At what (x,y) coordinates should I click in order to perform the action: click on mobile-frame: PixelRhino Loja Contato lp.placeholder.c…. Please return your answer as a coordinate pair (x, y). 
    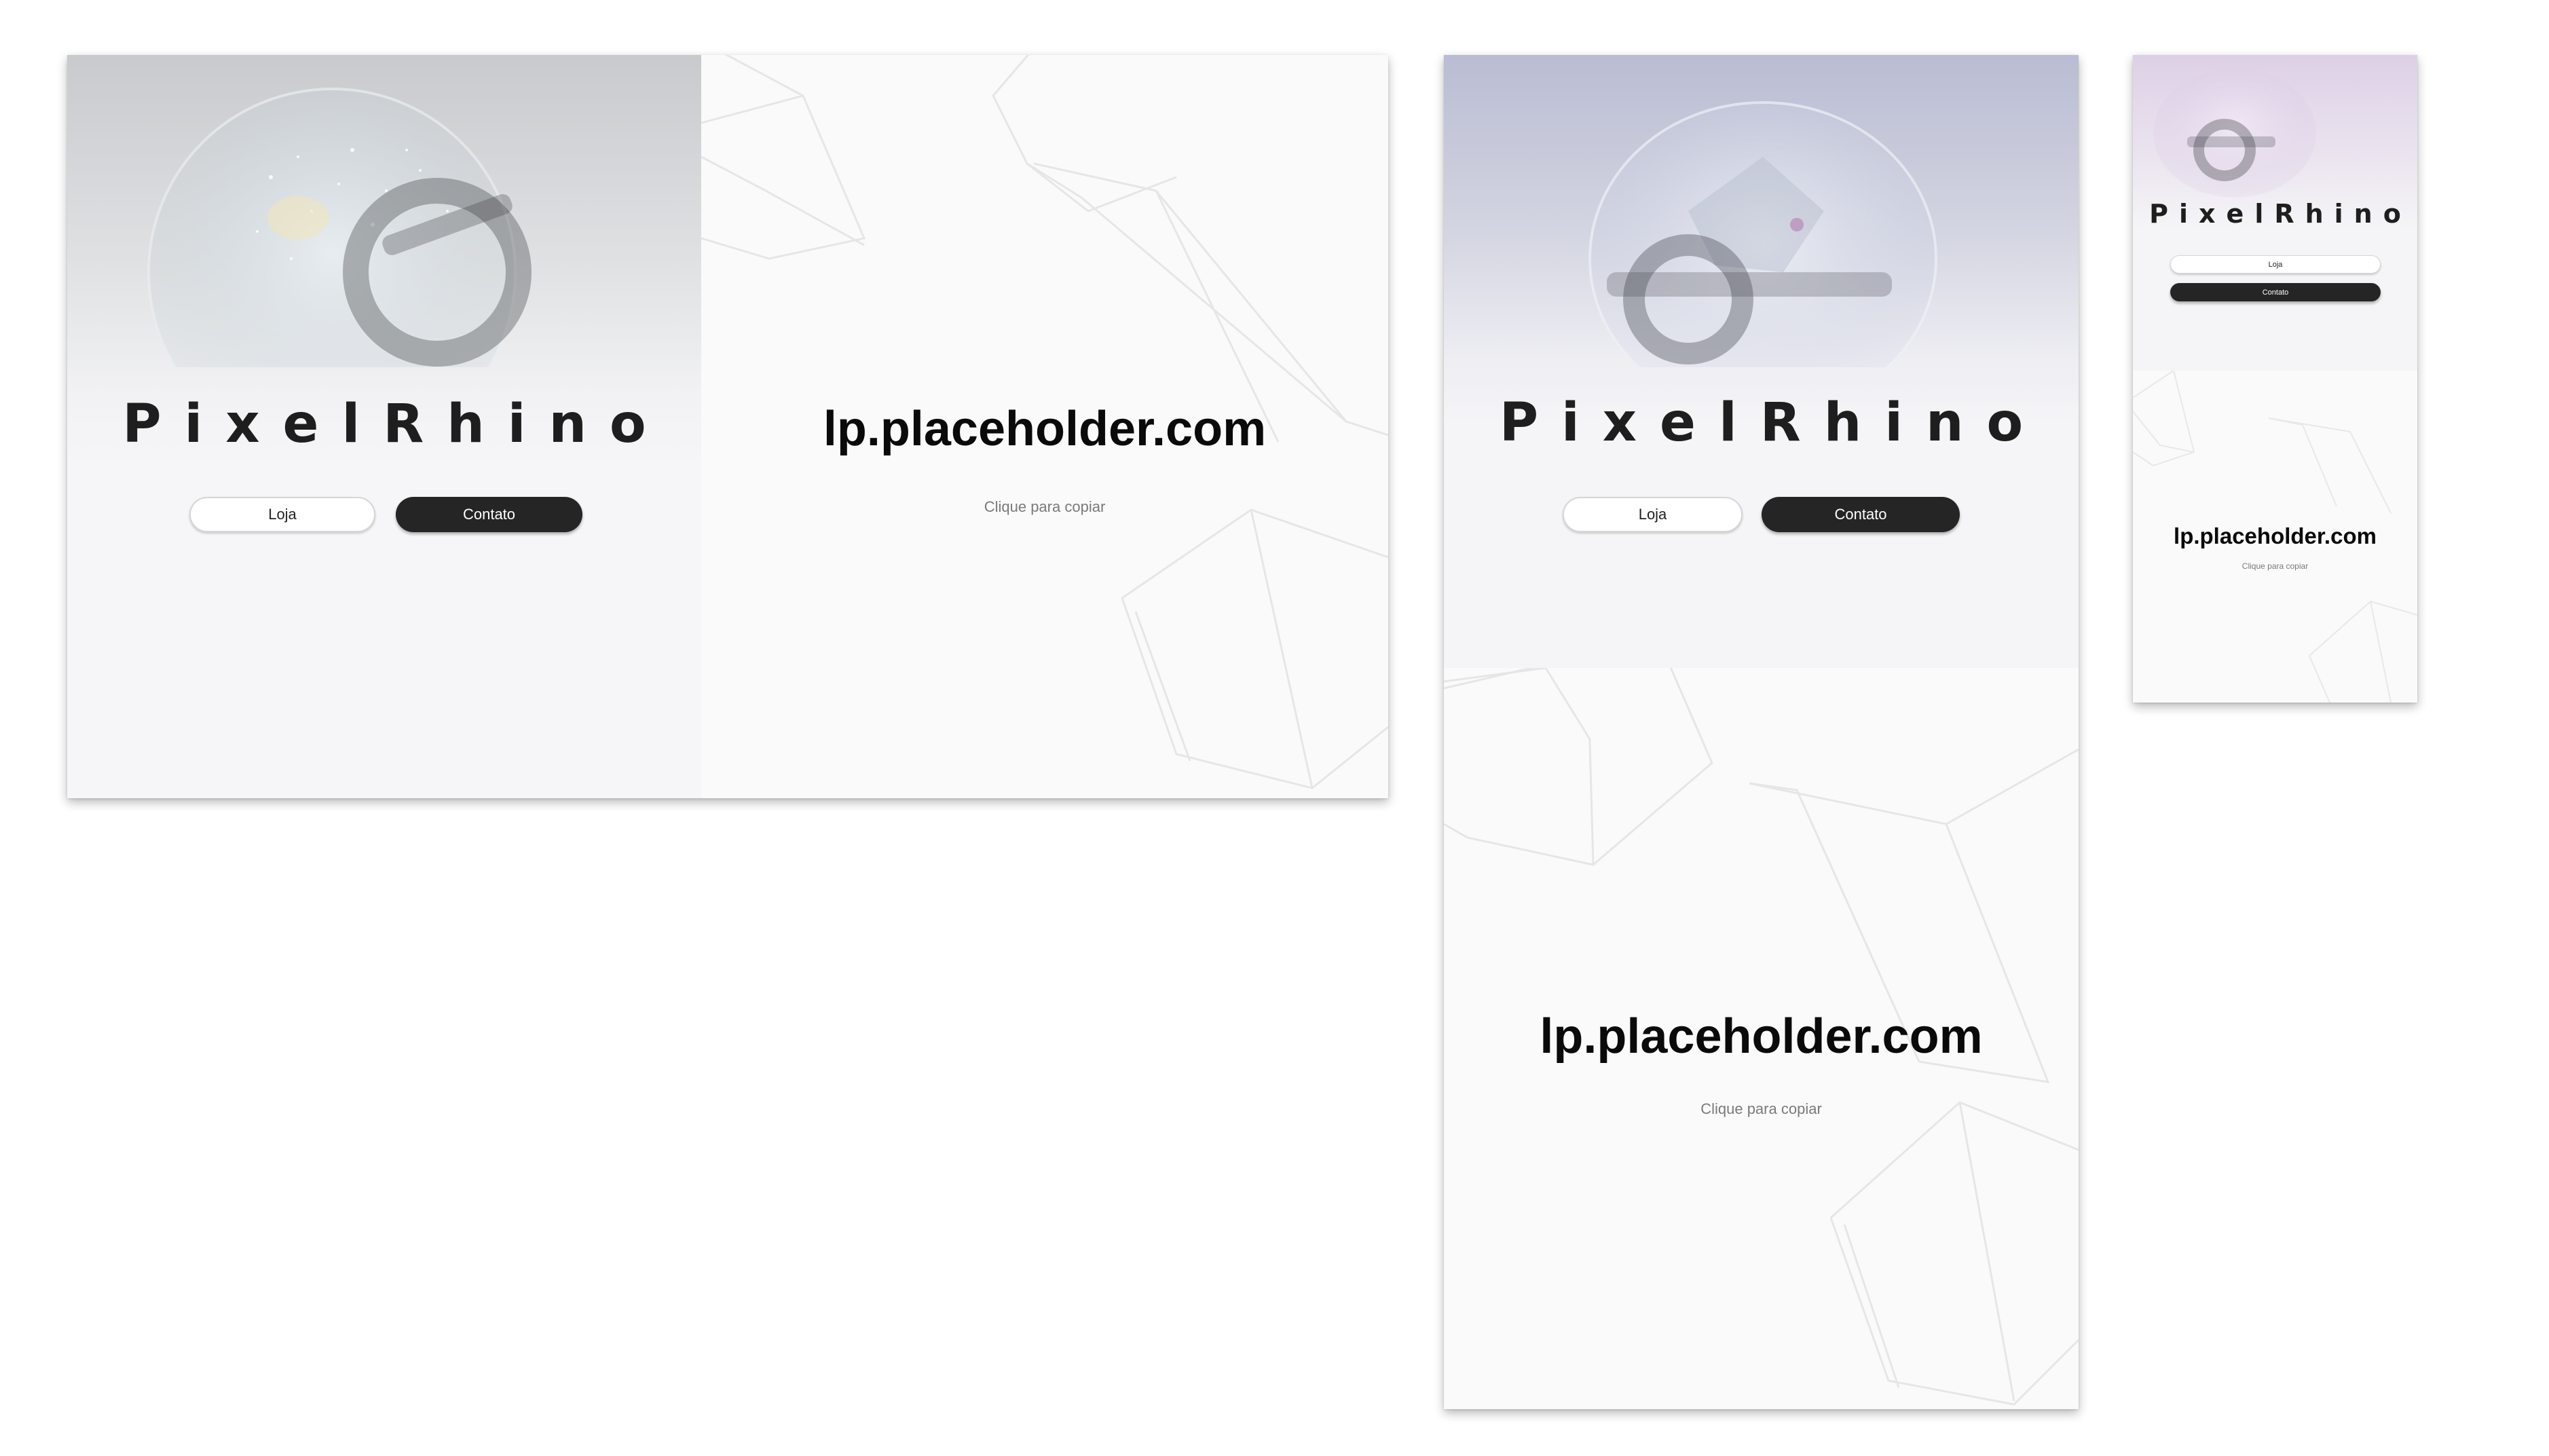
    Looking at the image, I should click on (2275, 379).